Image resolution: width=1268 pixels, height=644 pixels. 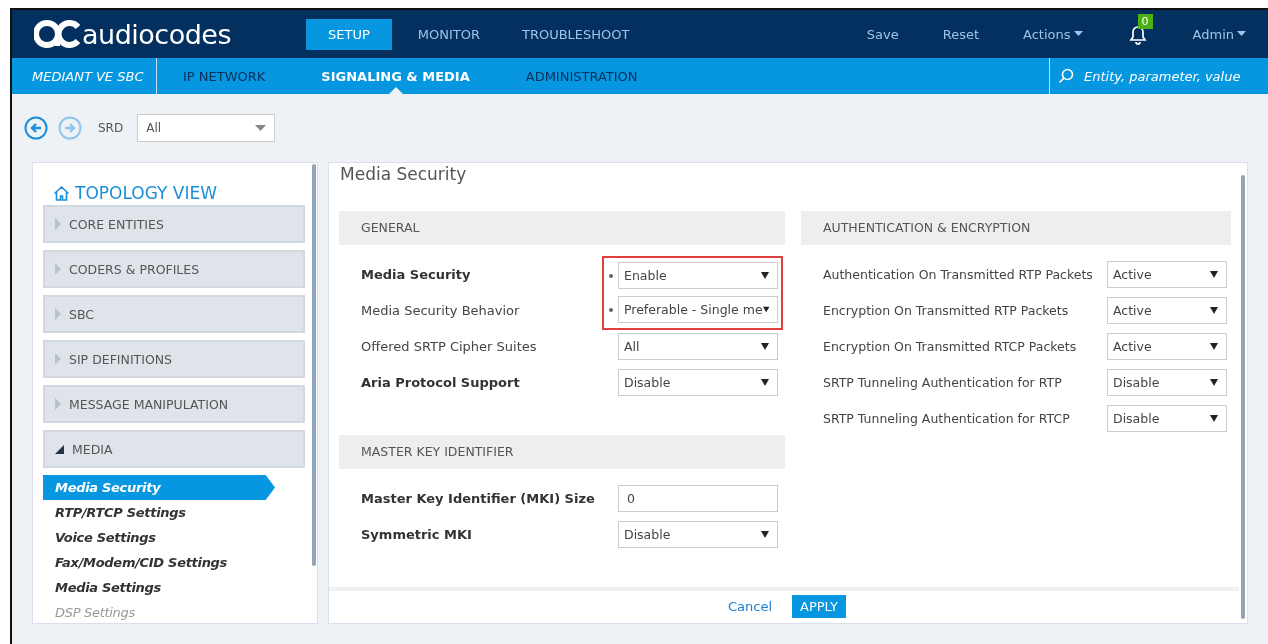 What do you see at coordinates (1174, 76) in the screenshot?
I see `search-field: Entity, parameter, value` at bounding box center [1174, 76].